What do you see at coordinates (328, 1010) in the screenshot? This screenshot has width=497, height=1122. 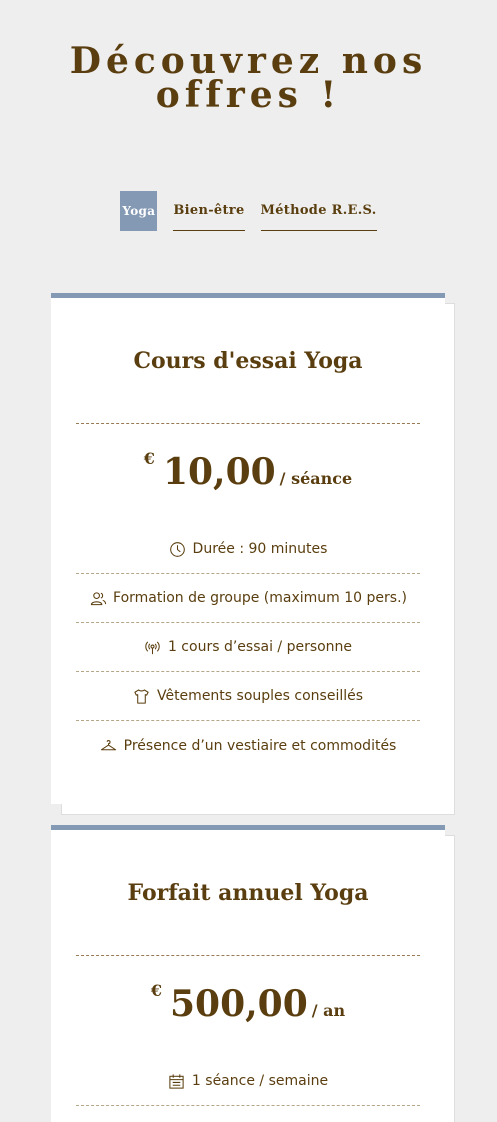 I see `price-unit: / an` at bounding box center [328, 1010].